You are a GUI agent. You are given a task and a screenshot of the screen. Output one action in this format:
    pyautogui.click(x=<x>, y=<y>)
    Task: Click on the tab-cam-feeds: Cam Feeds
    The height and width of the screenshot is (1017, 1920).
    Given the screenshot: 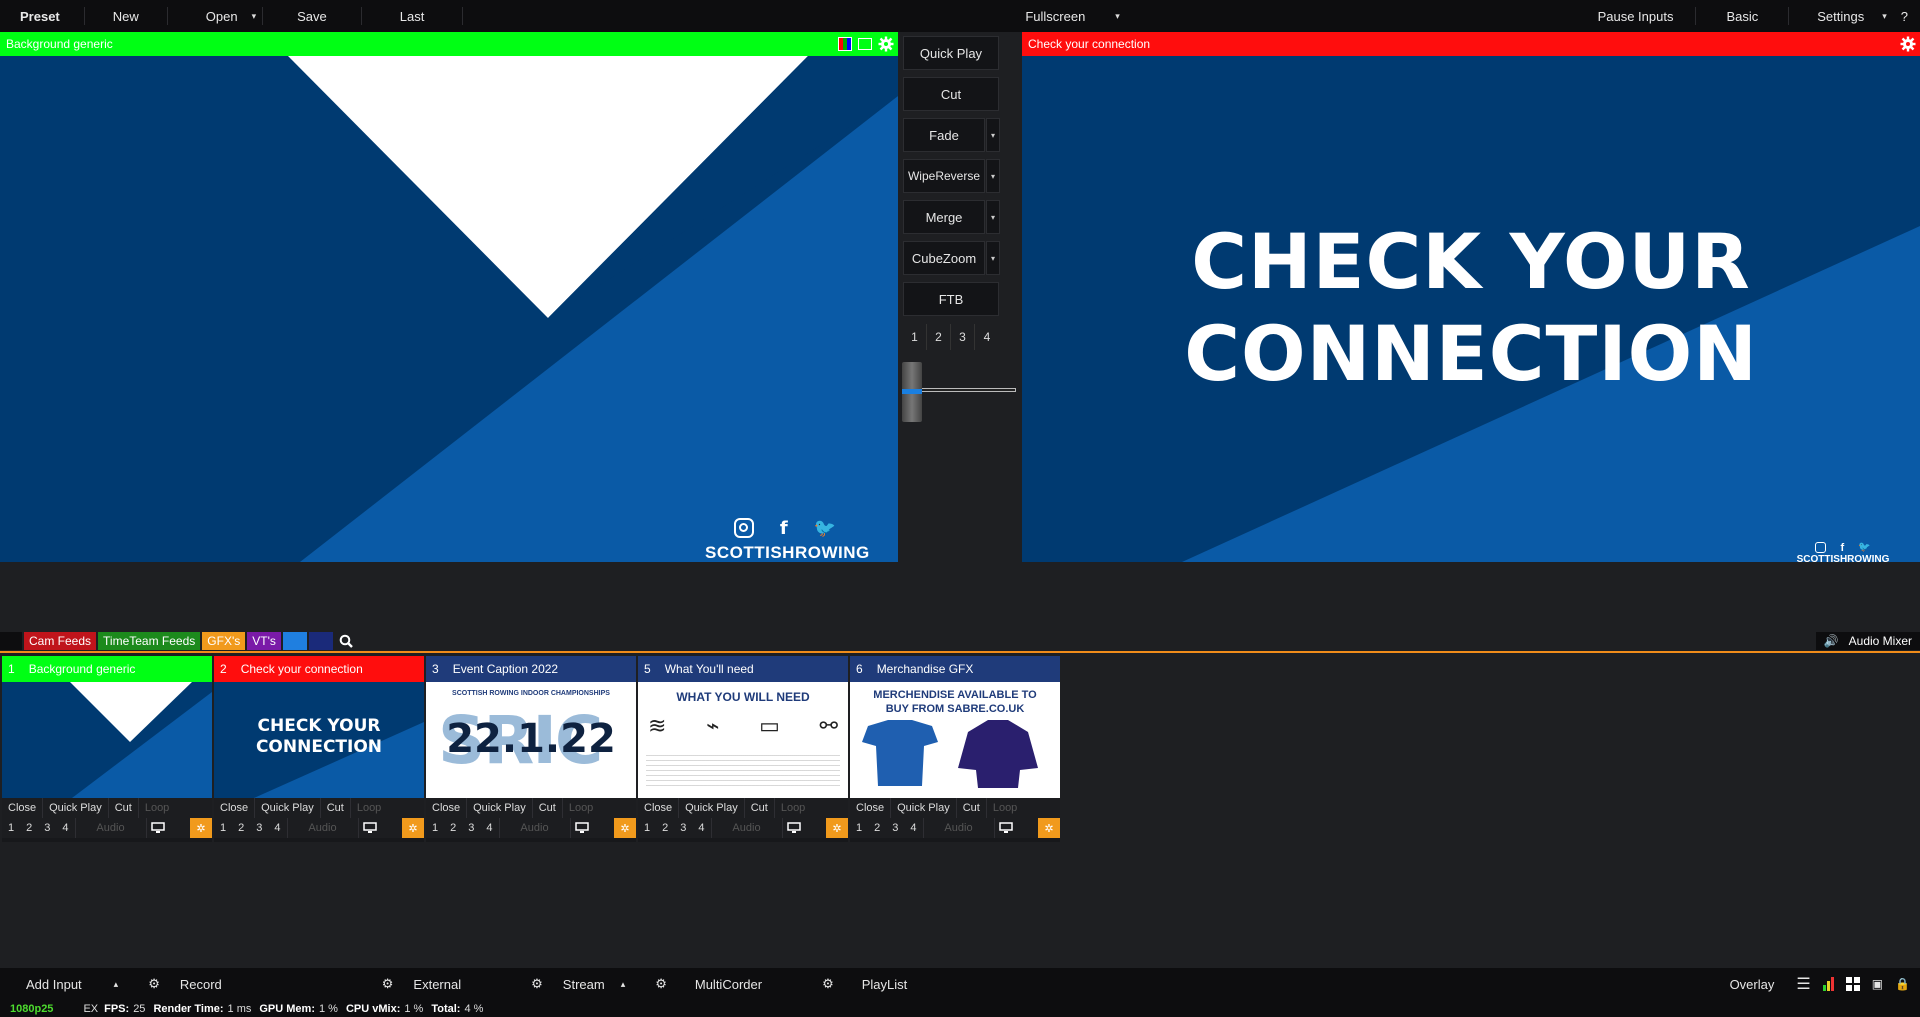 What is the action you would take?
    pyautogui.click(x=60, y=641)
    